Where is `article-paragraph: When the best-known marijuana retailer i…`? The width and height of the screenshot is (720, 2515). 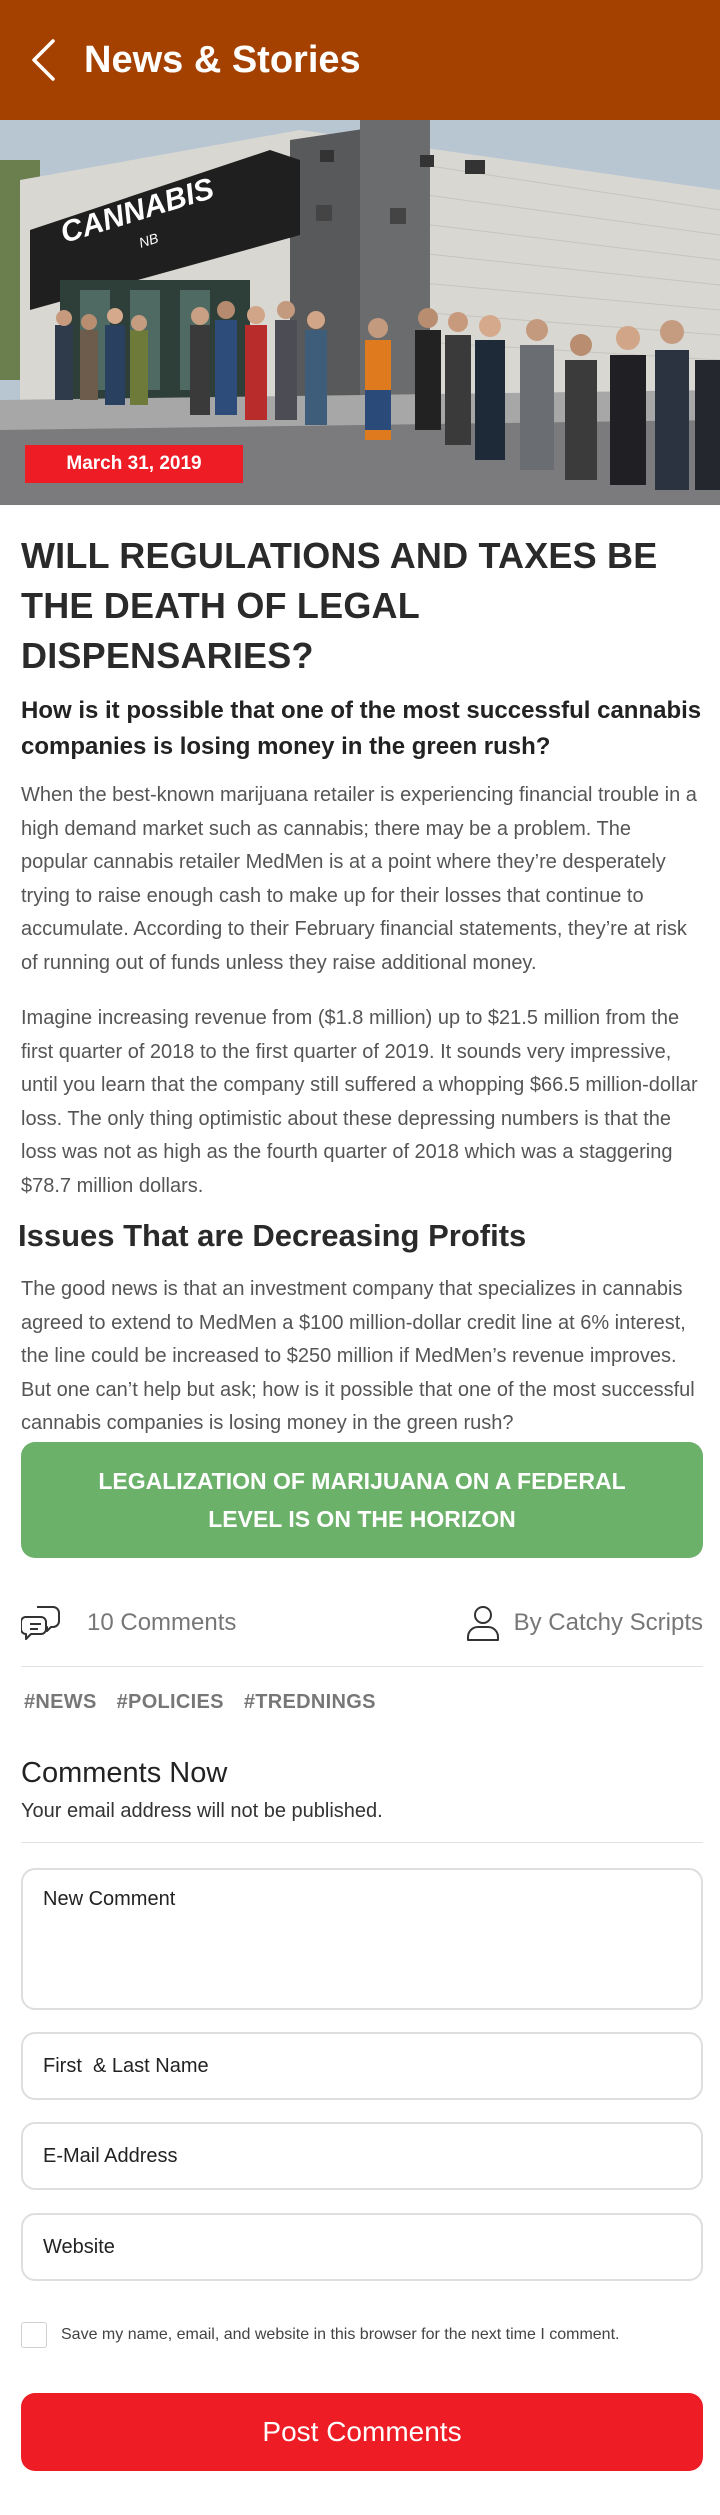 article-paragraph: When the best-known marijuana retailer i… is located at coordinates (359, 879).